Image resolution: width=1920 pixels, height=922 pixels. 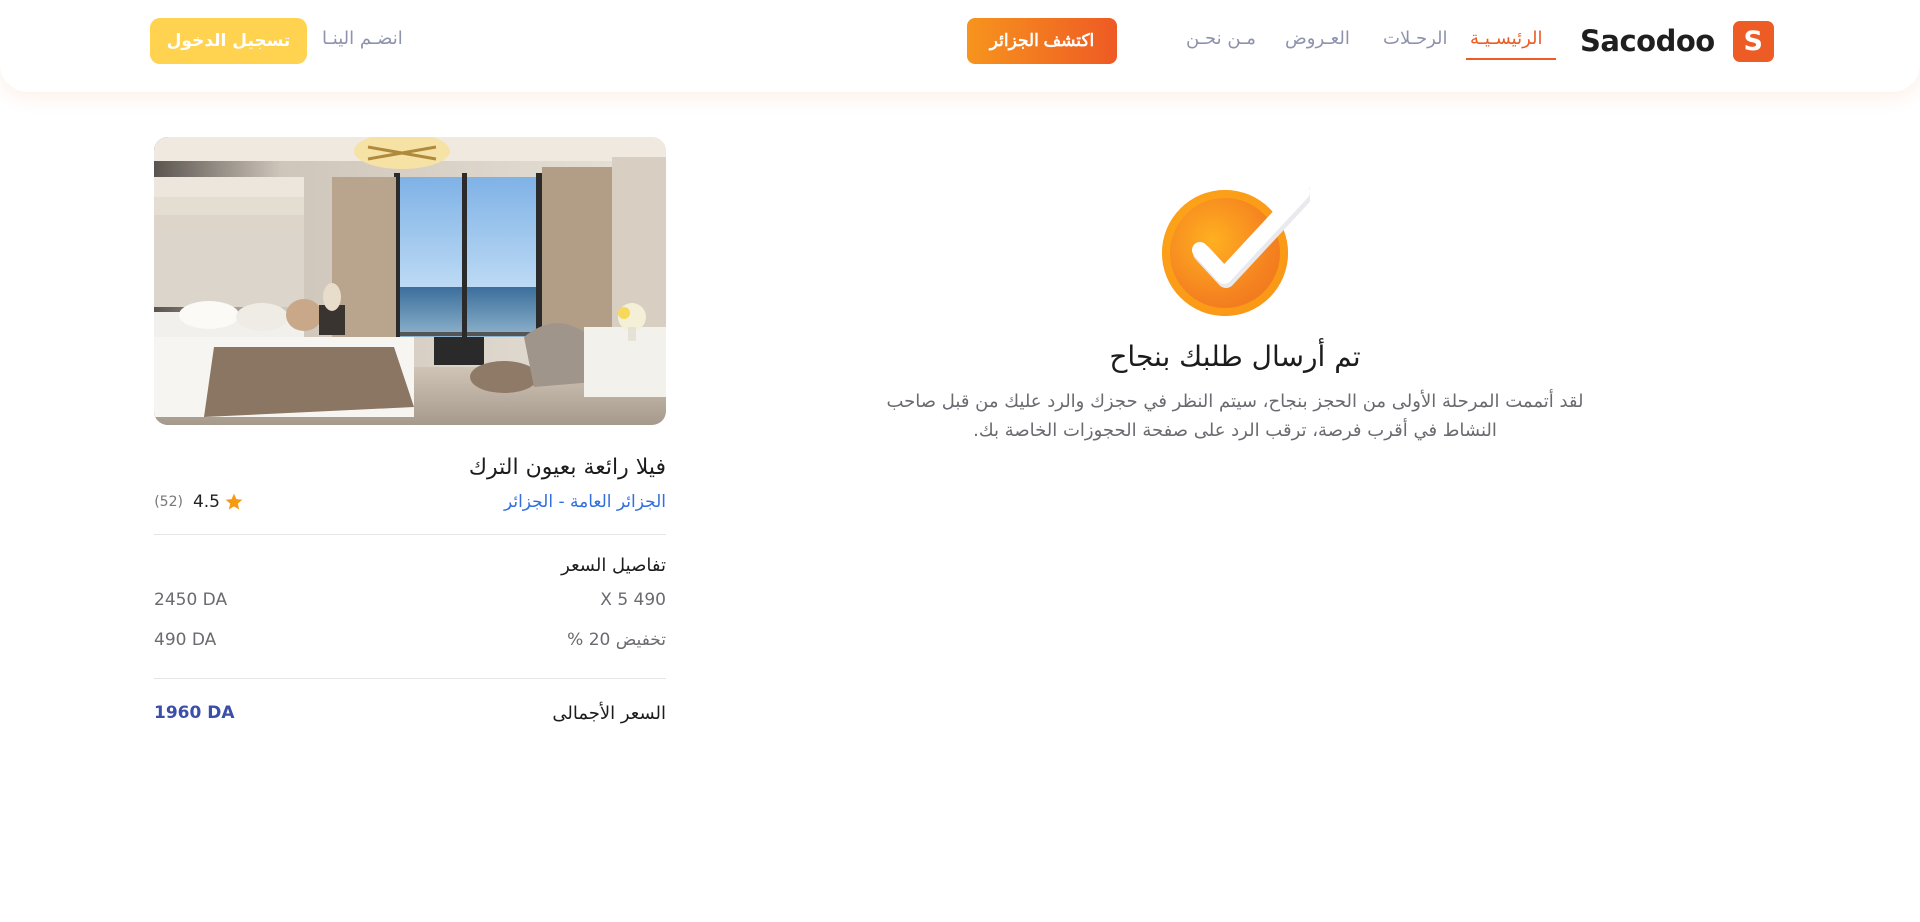 What do you see at coordinates (362, 38) in the screenshot?
I see `join-us-link: انضـم الينـا` at bounding box center [362, 38].